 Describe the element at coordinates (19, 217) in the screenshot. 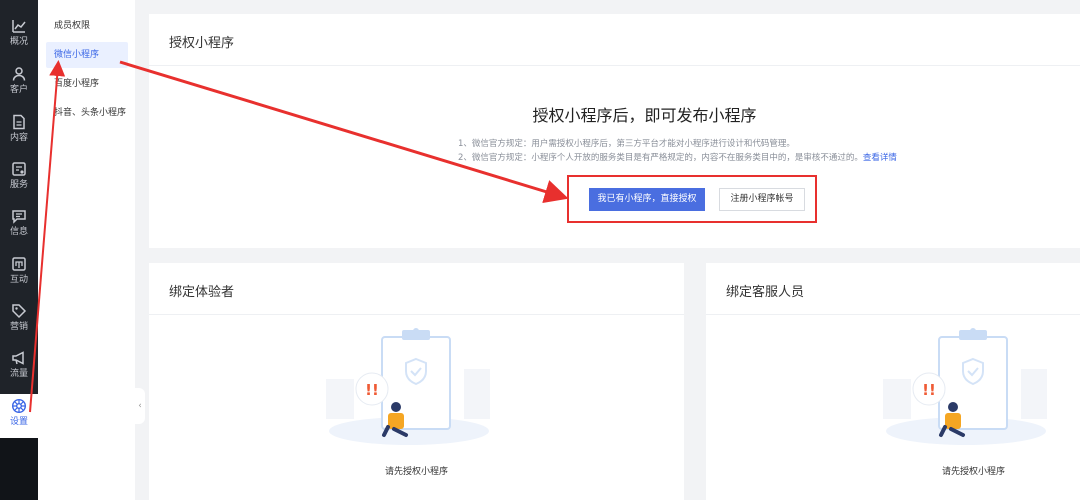

I see `message-icon` at that location.